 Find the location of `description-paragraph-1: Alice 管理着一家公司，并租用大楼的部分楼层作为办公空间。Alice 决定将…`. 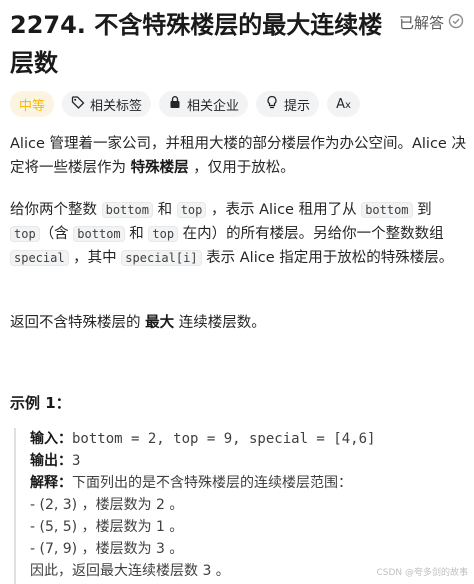

description-paragraph-1: Alice 管理着一家公司，并租用大楼的部分楼层作为办公空间。Alice 决定将… is located at coordinates (238, 156).